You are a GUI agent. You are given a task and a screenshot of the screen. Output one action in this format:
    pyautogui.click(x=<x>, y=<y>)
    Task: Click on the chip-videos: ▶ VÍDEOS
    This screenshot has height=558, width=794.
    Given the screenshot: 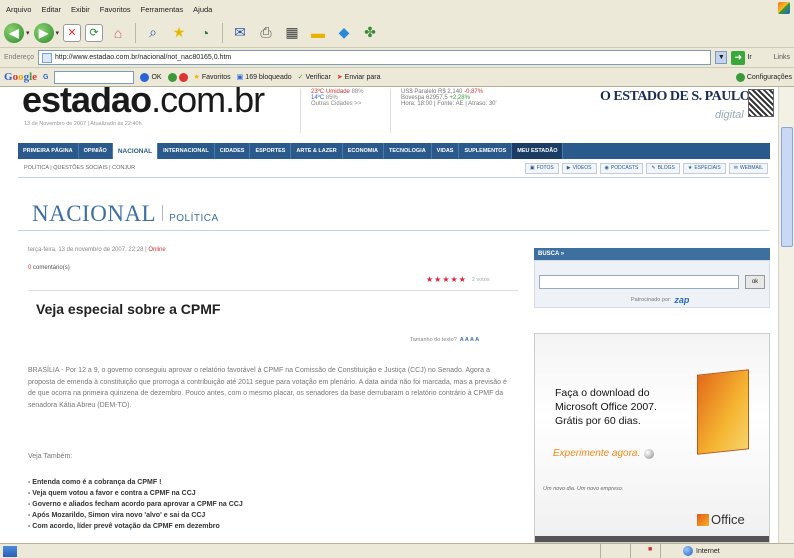 What is the action you would take?
    pyautogui.click(x=579, y=168)
    